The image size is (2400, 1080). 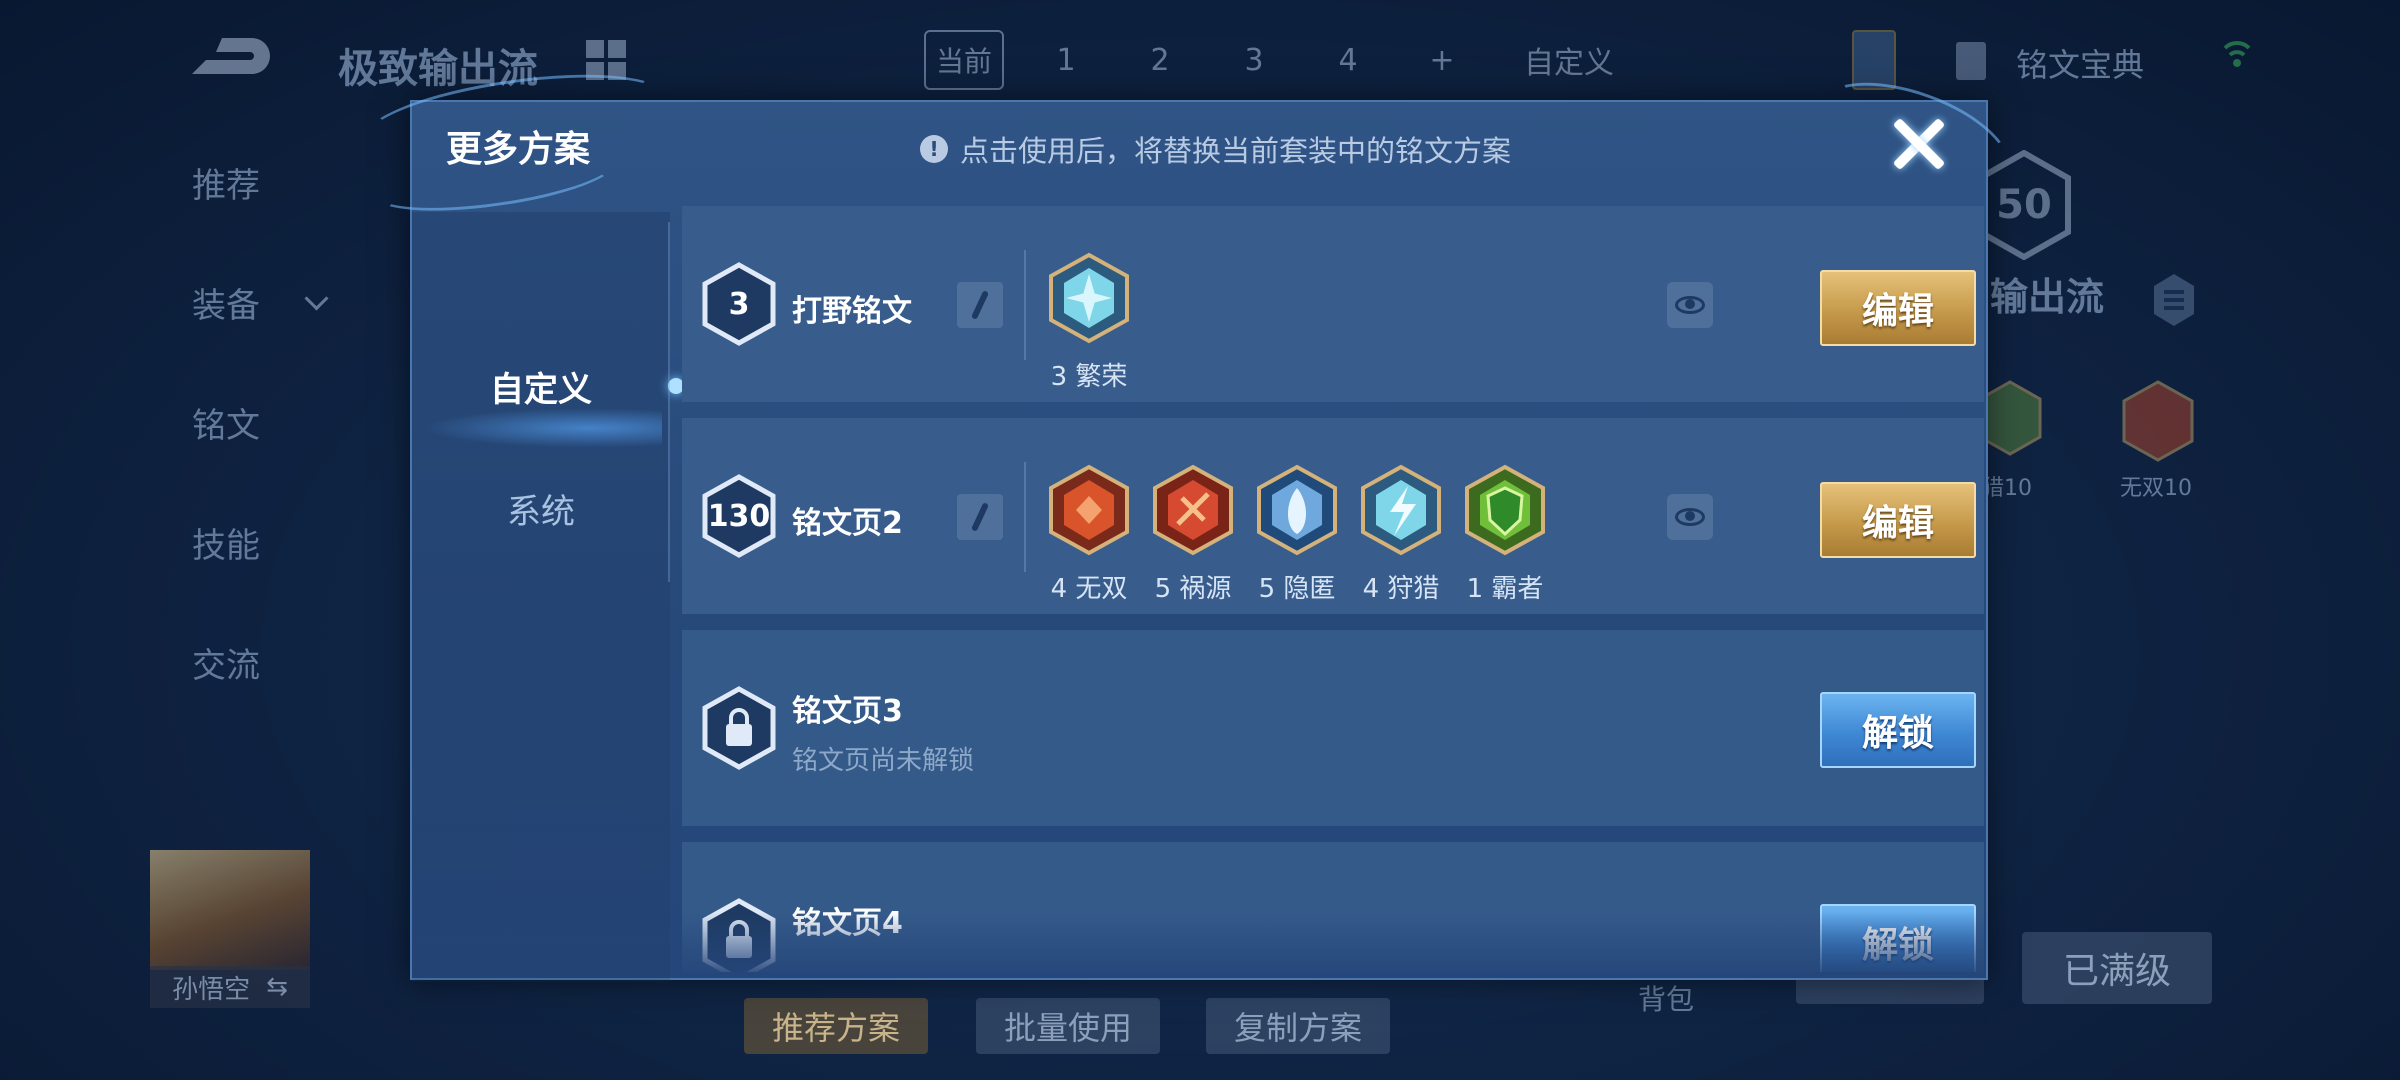 What do you see at coordinates (1089, 589) in the screenshot?
I see `gem-label: 4 无双` at bounding box center [1089, 589].